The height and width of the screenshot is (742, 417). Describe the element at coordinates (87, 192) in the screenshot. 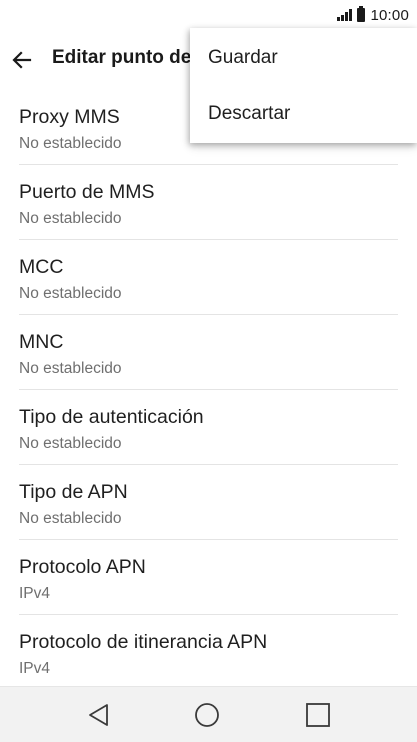

I see `setting-title: Puerto de MMS` at that location.